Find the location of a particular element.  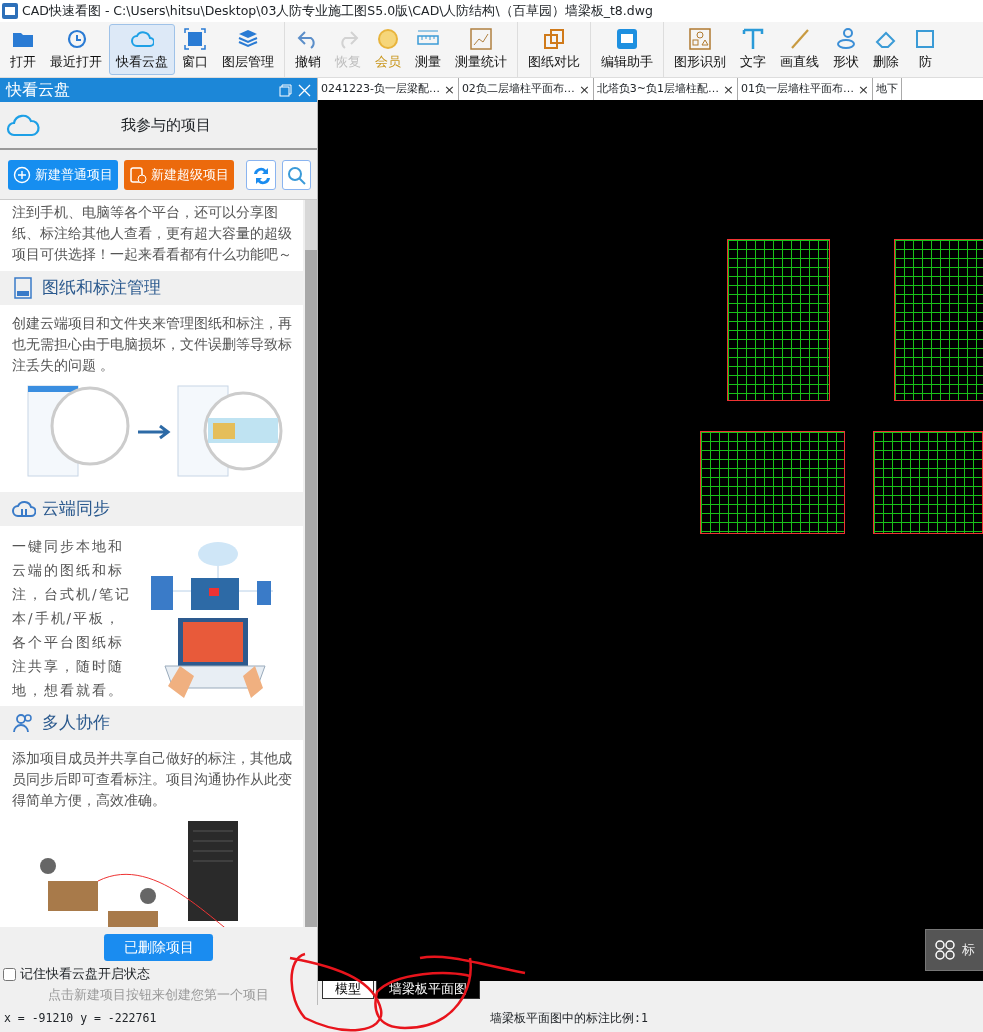

section-text: 添加项目成员并共享自己做好的标注，其他成员同步后即可查看标注。项目沟通协作从此变得简单方便，高效准确。 is located at coordinates (152, 779).